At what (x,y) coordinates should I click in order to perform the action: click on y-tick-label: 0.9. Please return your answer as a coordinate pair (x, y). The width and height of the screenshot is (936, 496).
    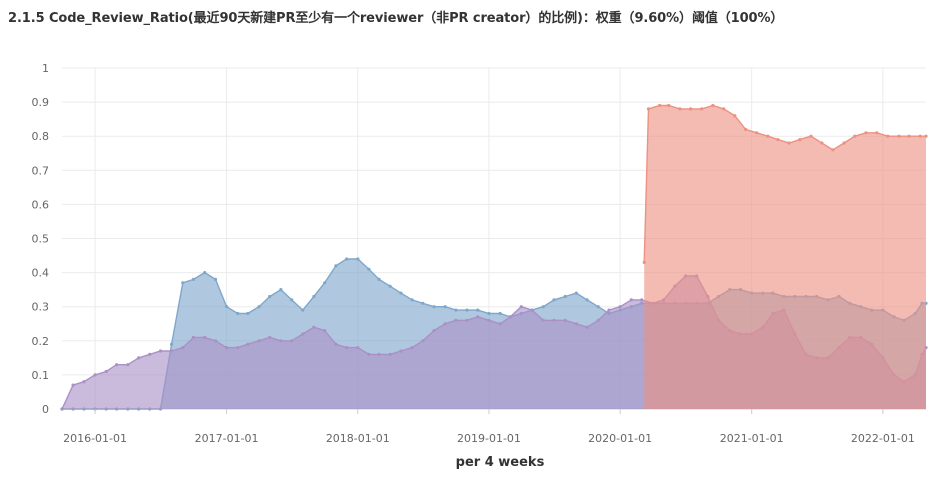
    Looking at the image, I should click on (41, 102).